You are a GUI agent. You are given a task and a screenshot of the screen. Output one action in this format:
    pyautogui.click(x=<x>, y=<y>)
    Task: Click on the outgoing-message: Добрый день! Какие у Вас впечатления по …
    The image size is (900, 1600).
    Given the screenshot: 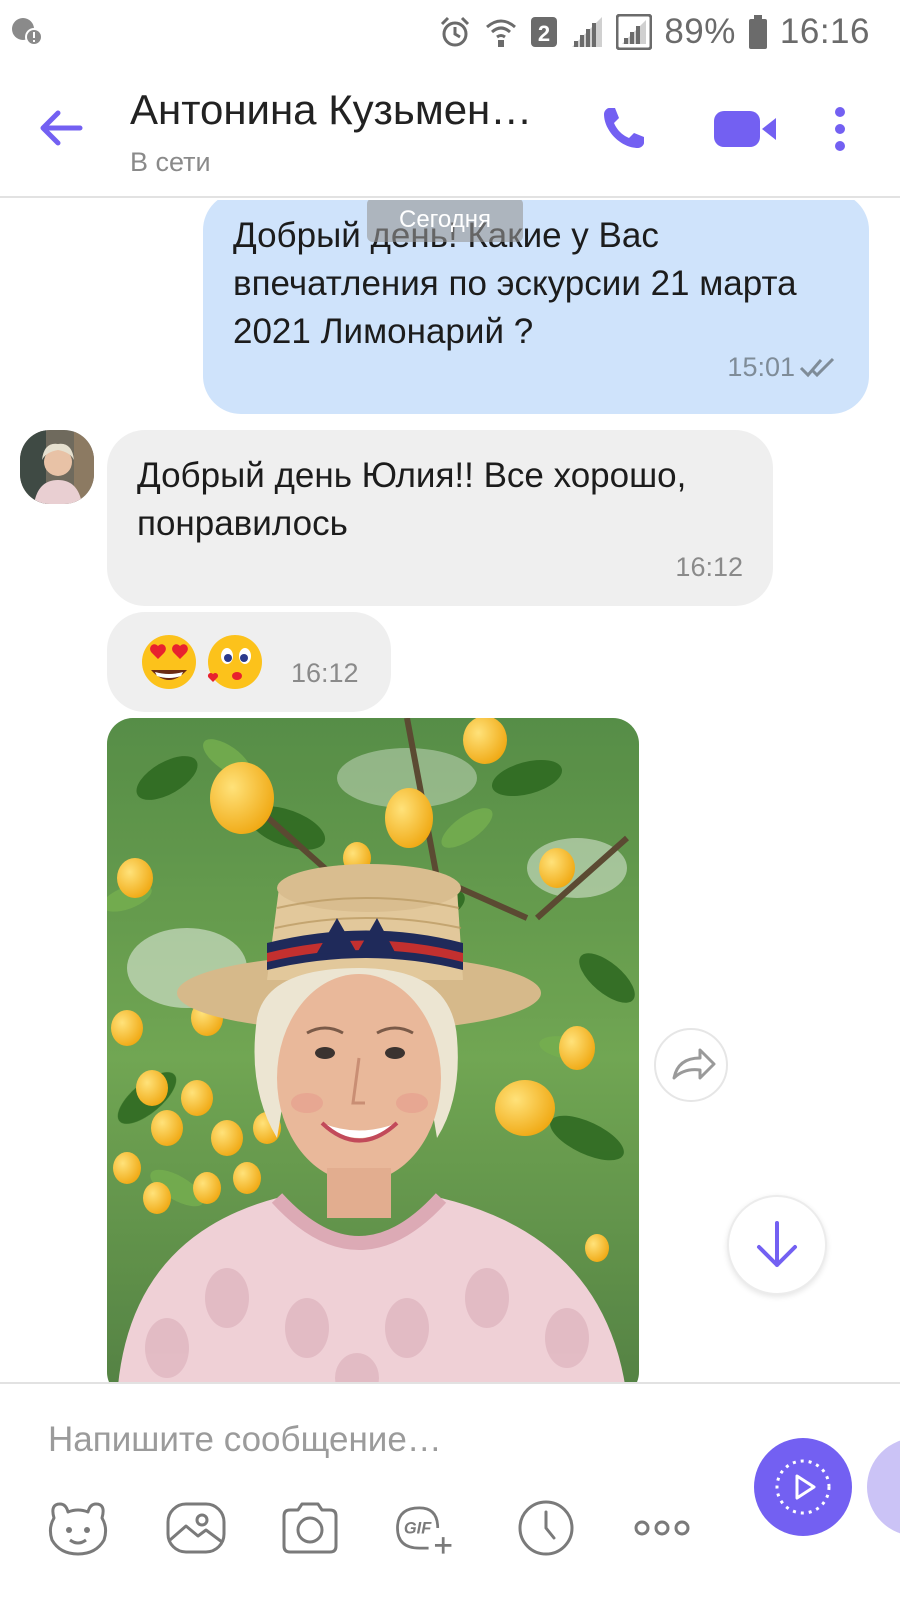 What is the action you would take?
    pyautogui.click(x=536, y=307)
    